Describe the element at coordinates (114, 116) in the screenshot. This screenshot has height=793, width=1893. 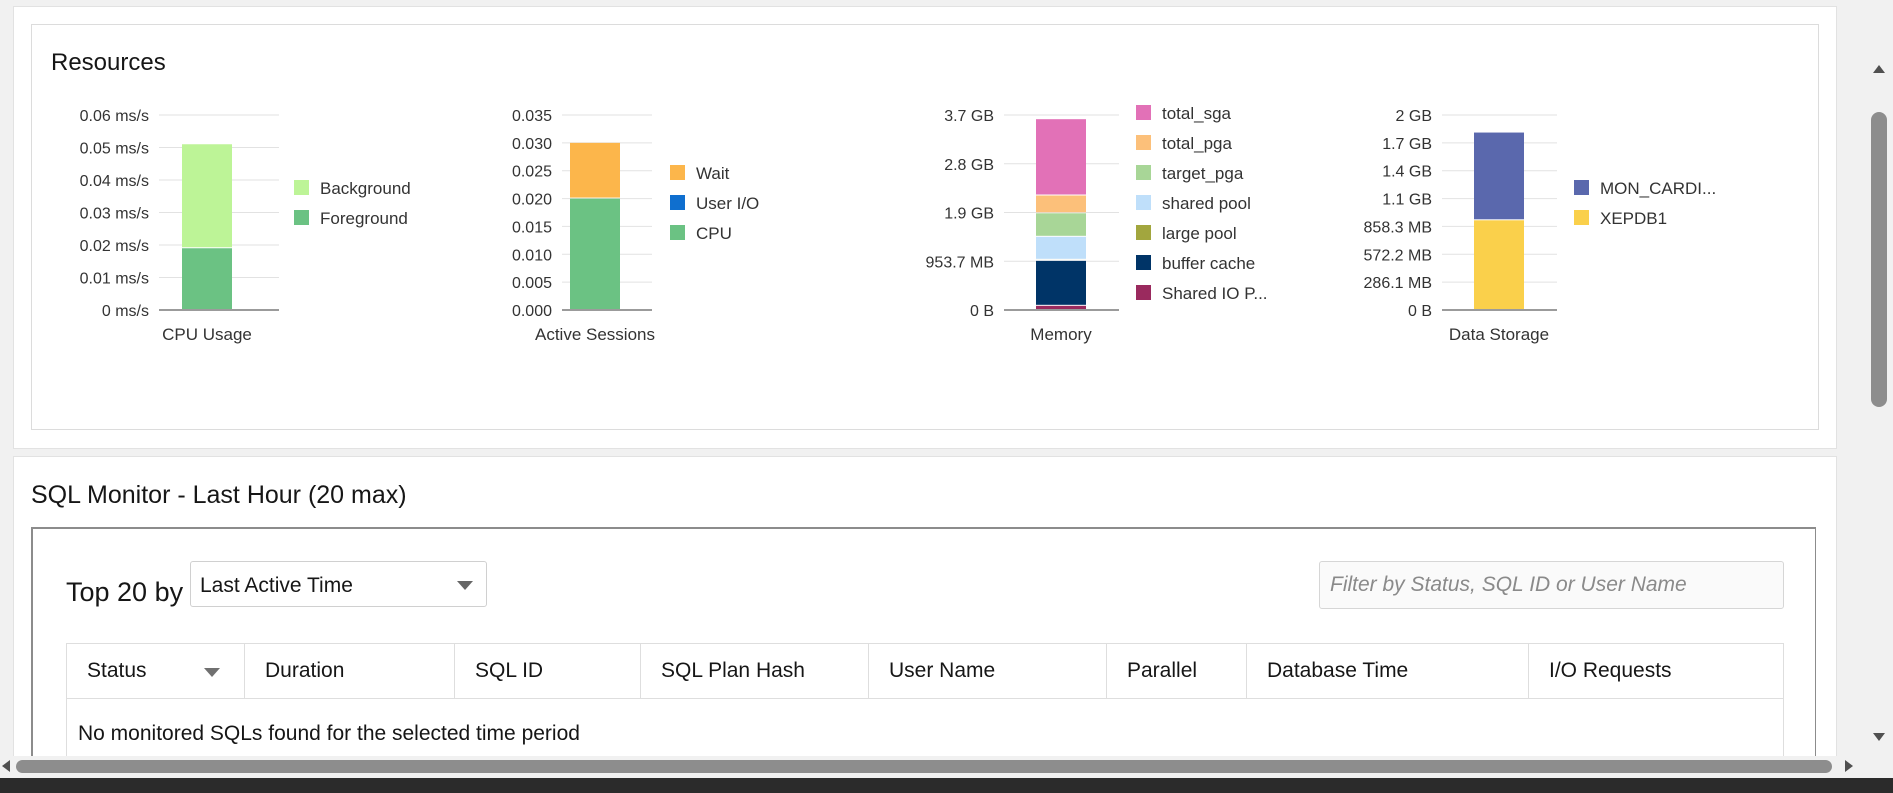
I see `y-tick-label: 0.06 ms/s` at that location.